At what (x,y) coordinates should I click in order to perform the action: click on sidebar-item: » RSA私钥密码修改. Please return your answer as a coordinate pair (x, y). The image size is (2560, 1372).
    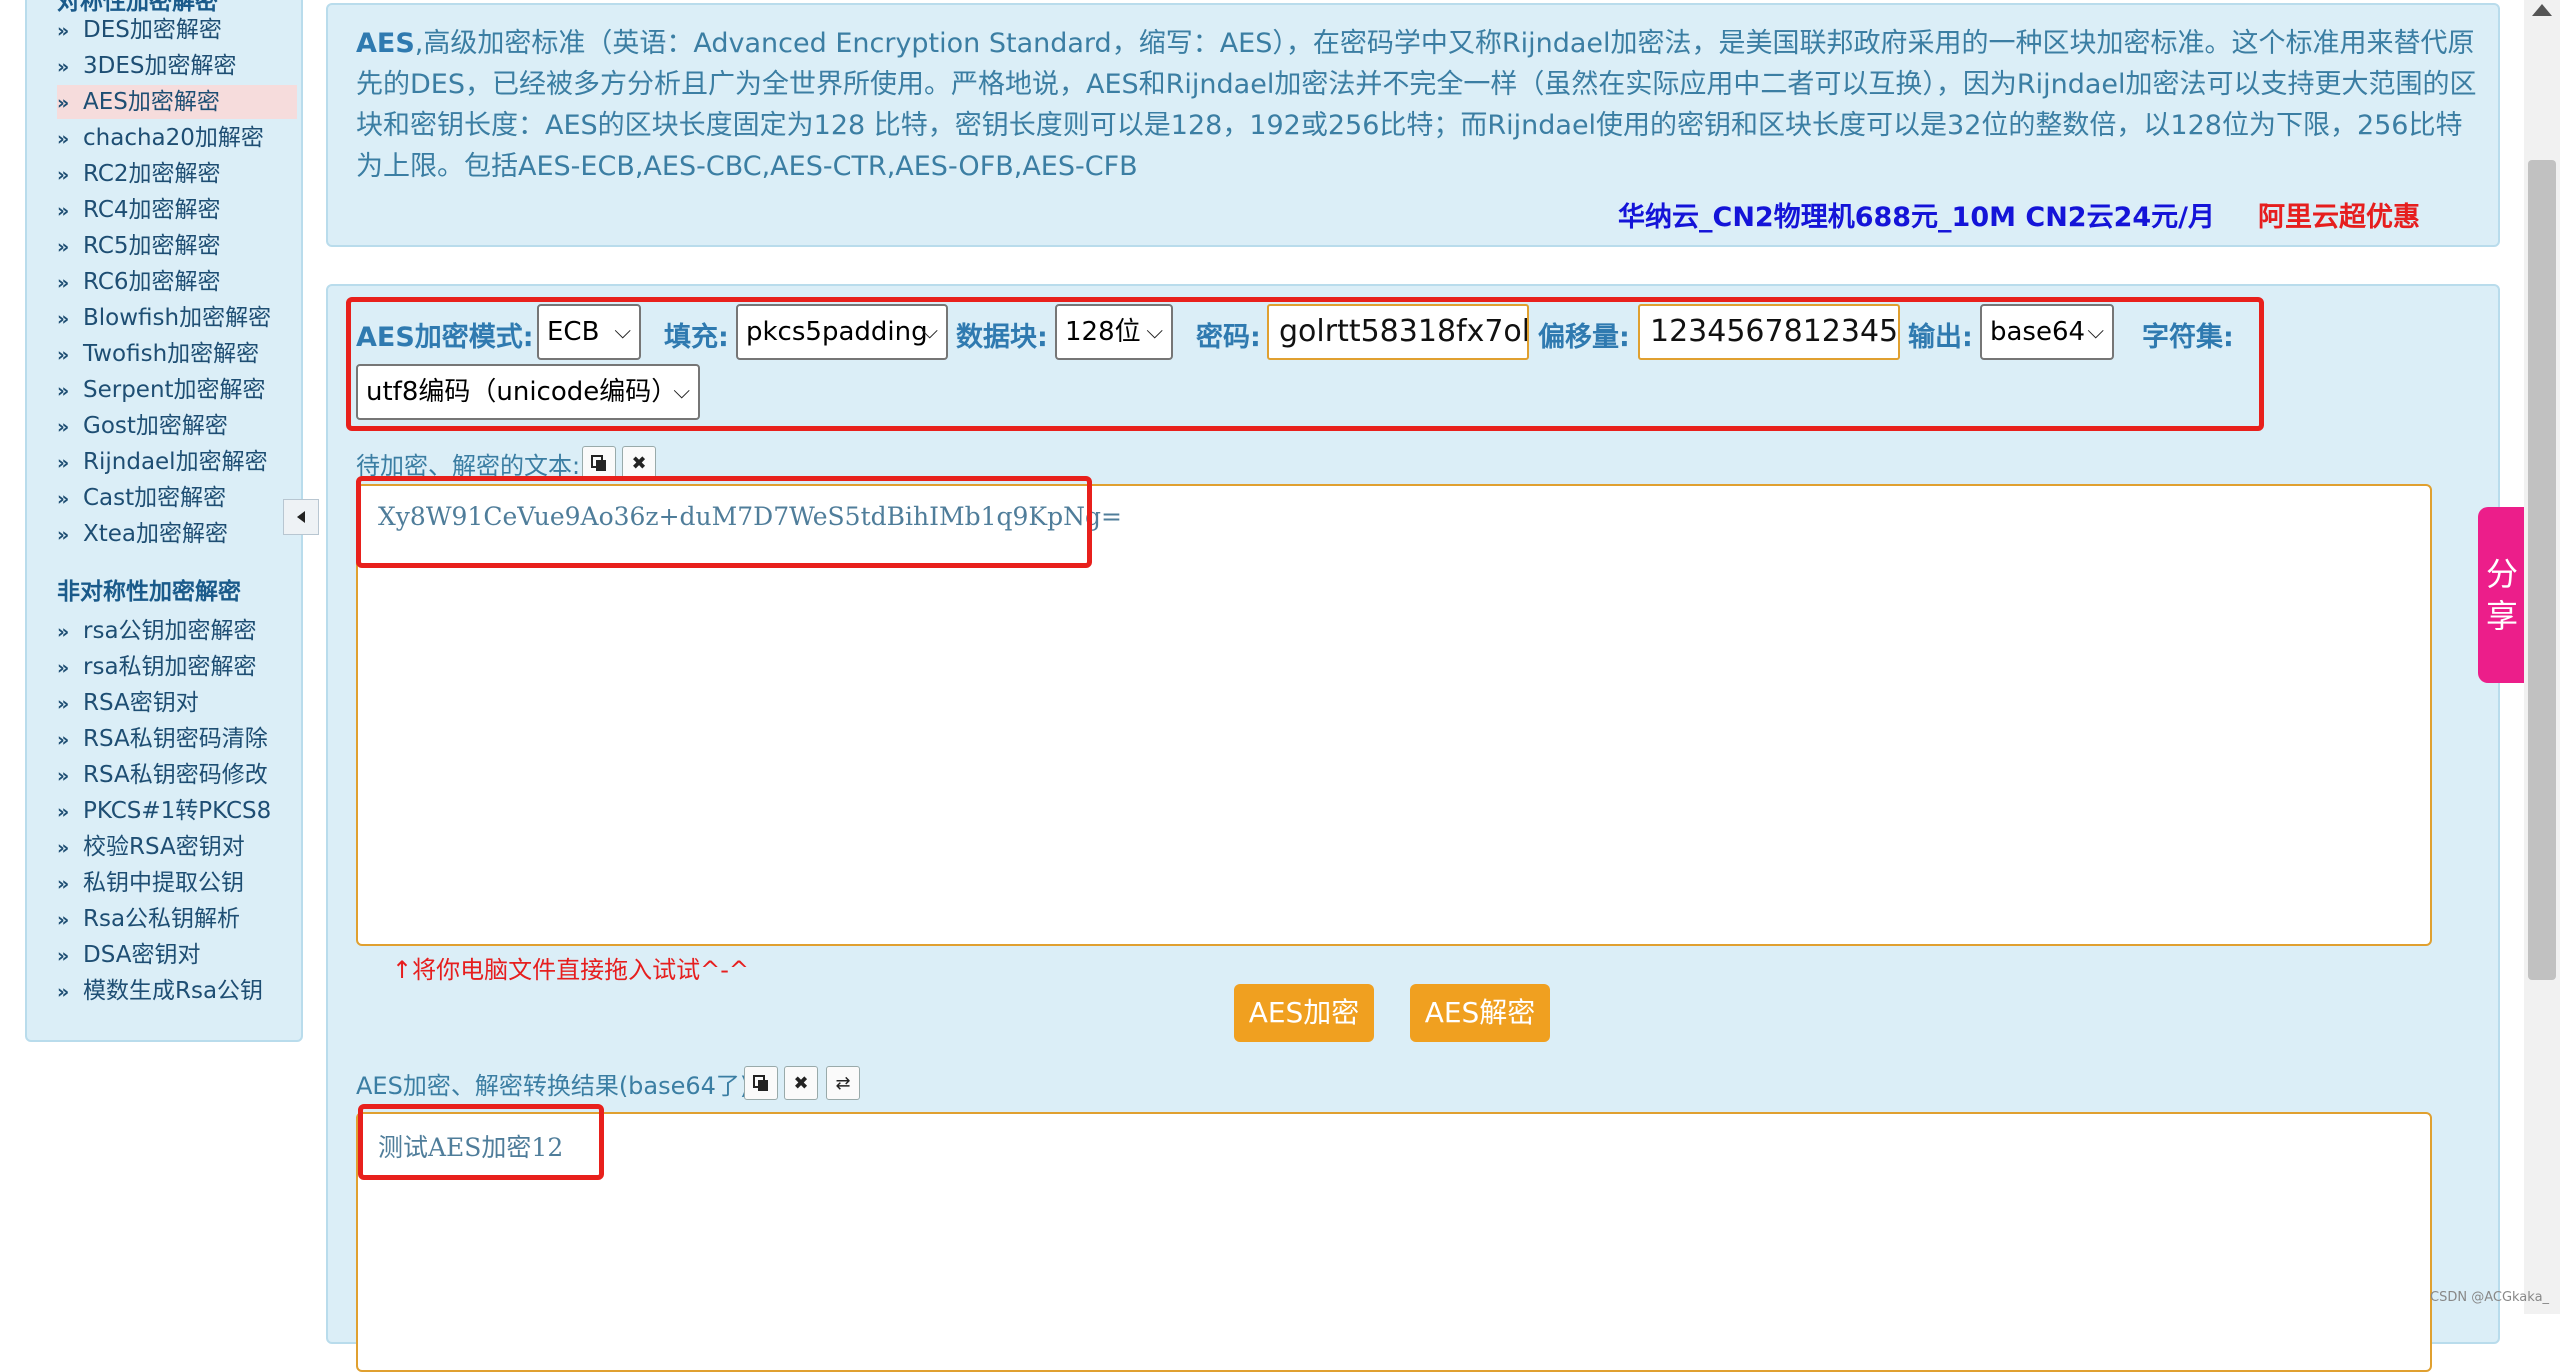
    Looking at the image, I should click on (177, 775).